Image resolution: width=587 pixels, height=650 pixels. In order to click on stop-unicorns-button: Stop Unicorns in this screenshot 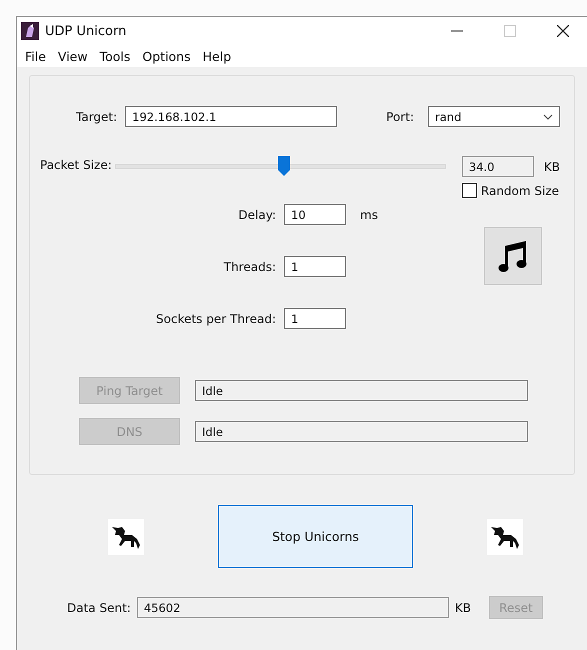, I will do `click(315, 536)`.